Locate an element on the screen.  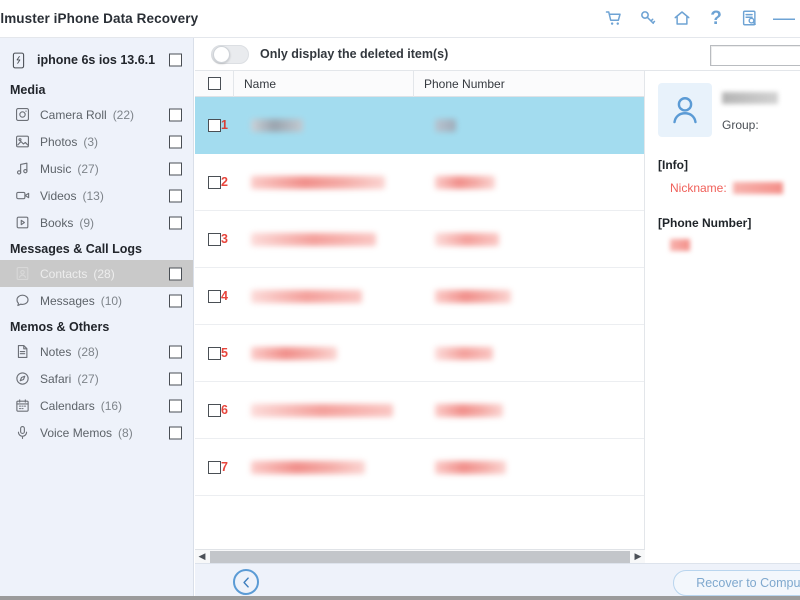
help-icon: ? is located at coordinates (716, 18).